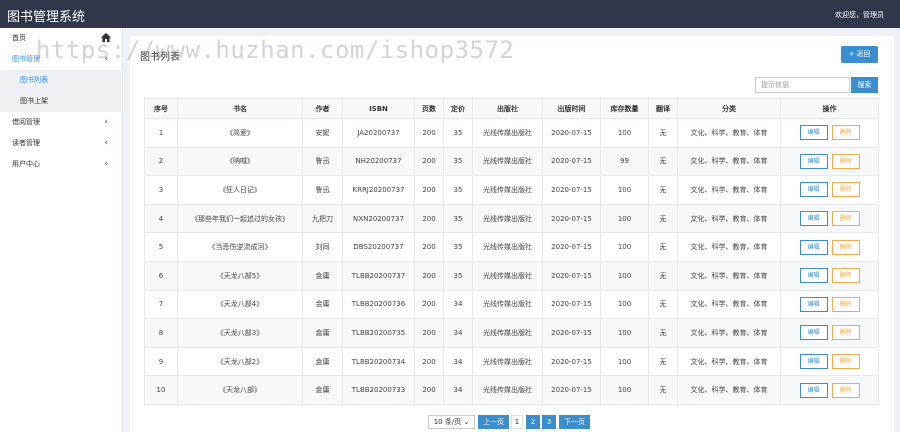 The width and height of the screenshot is (900, 432). What do you see at coordinates (859, 54) in the screenshot?
I see `back-button: + 返回` at bounding box center [859, 54].